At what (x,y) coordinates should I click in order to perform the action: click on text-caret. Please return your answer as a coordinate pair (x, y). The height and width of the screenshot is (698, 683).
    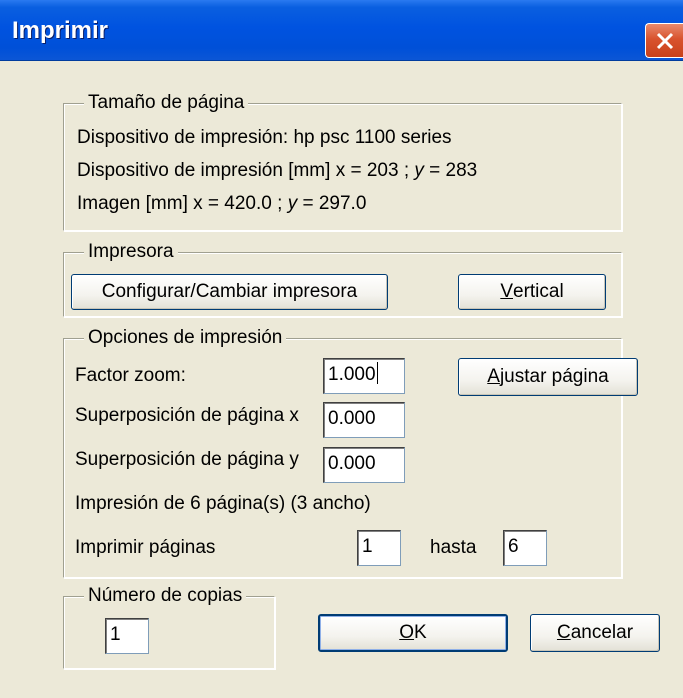
    Looking at the image, I should click on (377, 373).